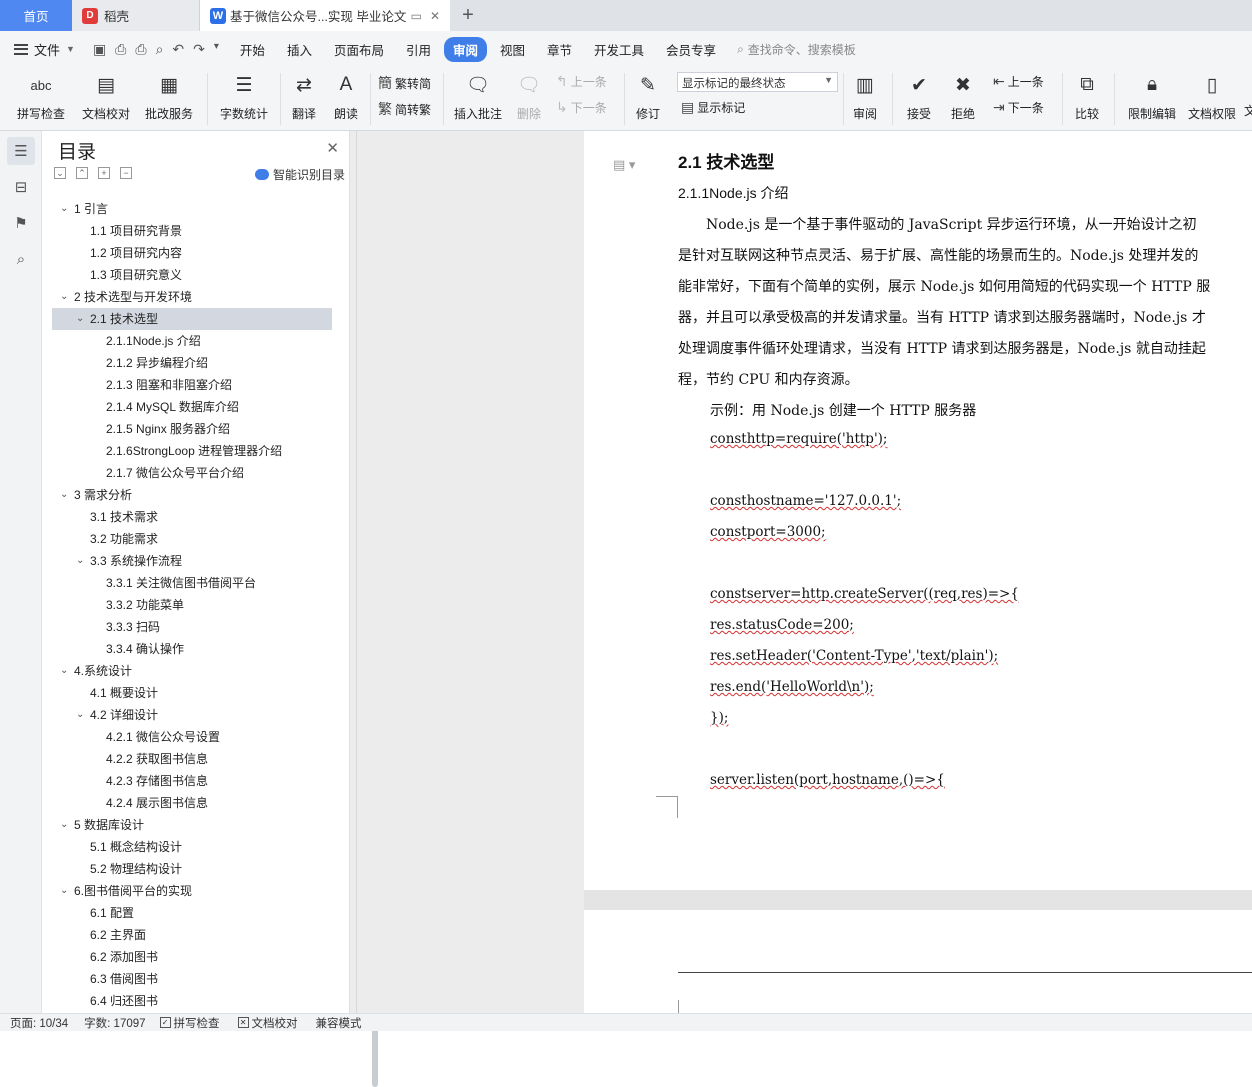  What do you see at coordinates (178, 49) in the screenshot?
I see `undo-icon: ↶` at bounding box center [178, 49].